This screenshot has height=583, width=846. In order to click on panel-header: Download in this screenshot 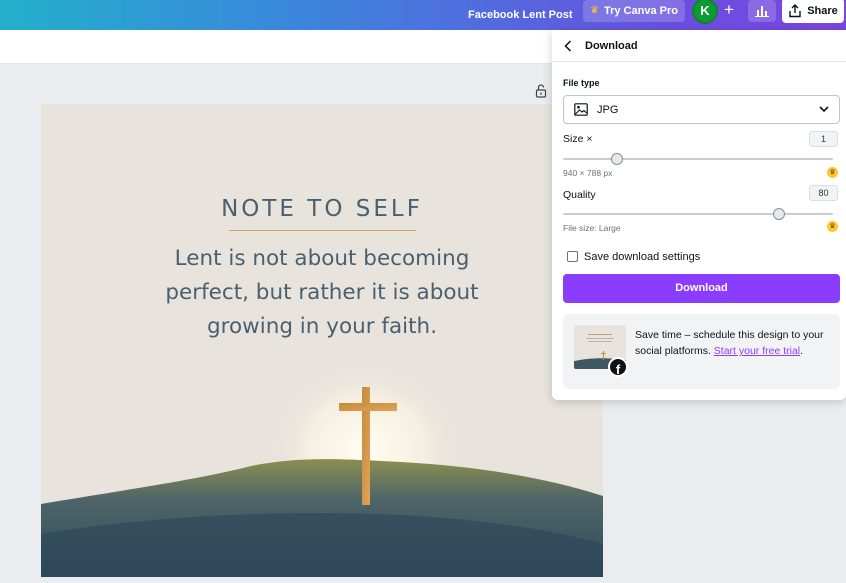, I will do `click(699, 46)`.